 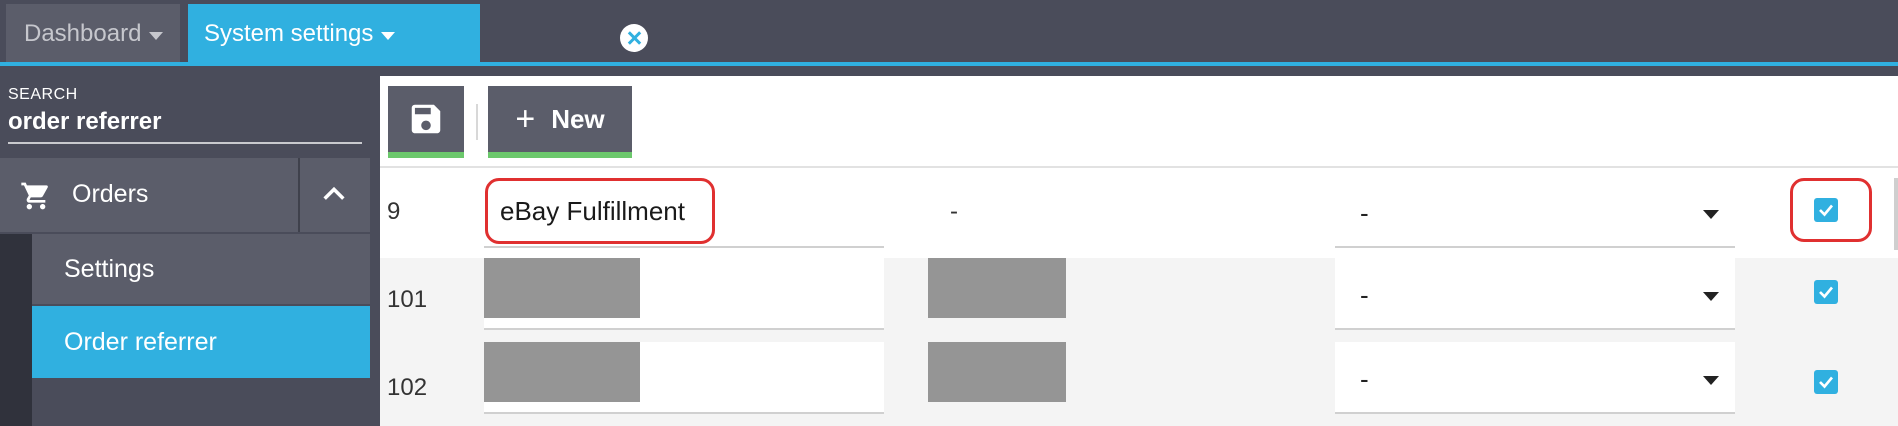 What do you see at coordinates (140, 341) in the screenshot?
I see `sidebar-item-order-referrer-label: Order referrer` at bounding box center [140, 341].